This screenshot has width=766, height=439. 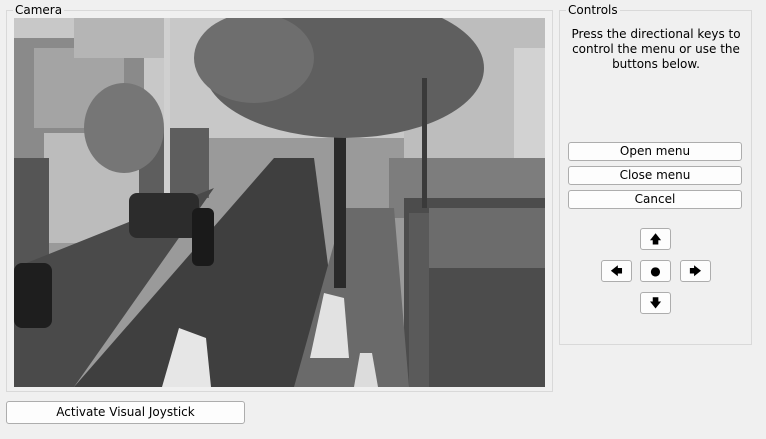 I want to click on arrow-down-icon: 🡇, so click(x=655, y=303).